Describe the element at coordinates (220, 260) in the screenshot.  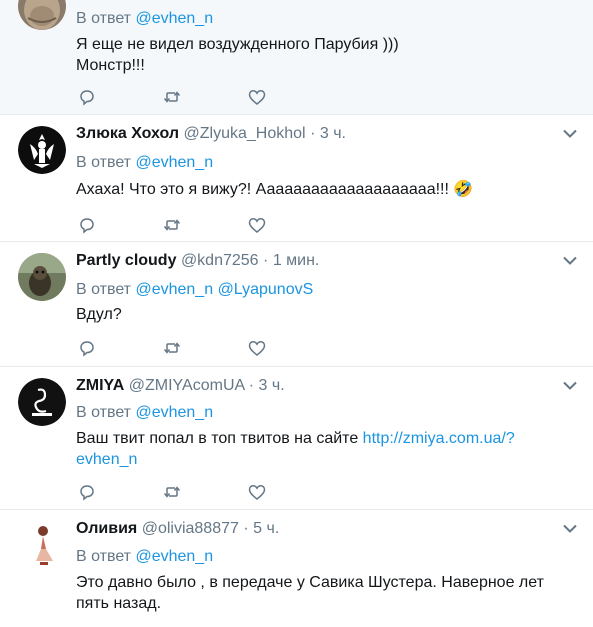
I see `user-handle: @kdn7256` at that location.